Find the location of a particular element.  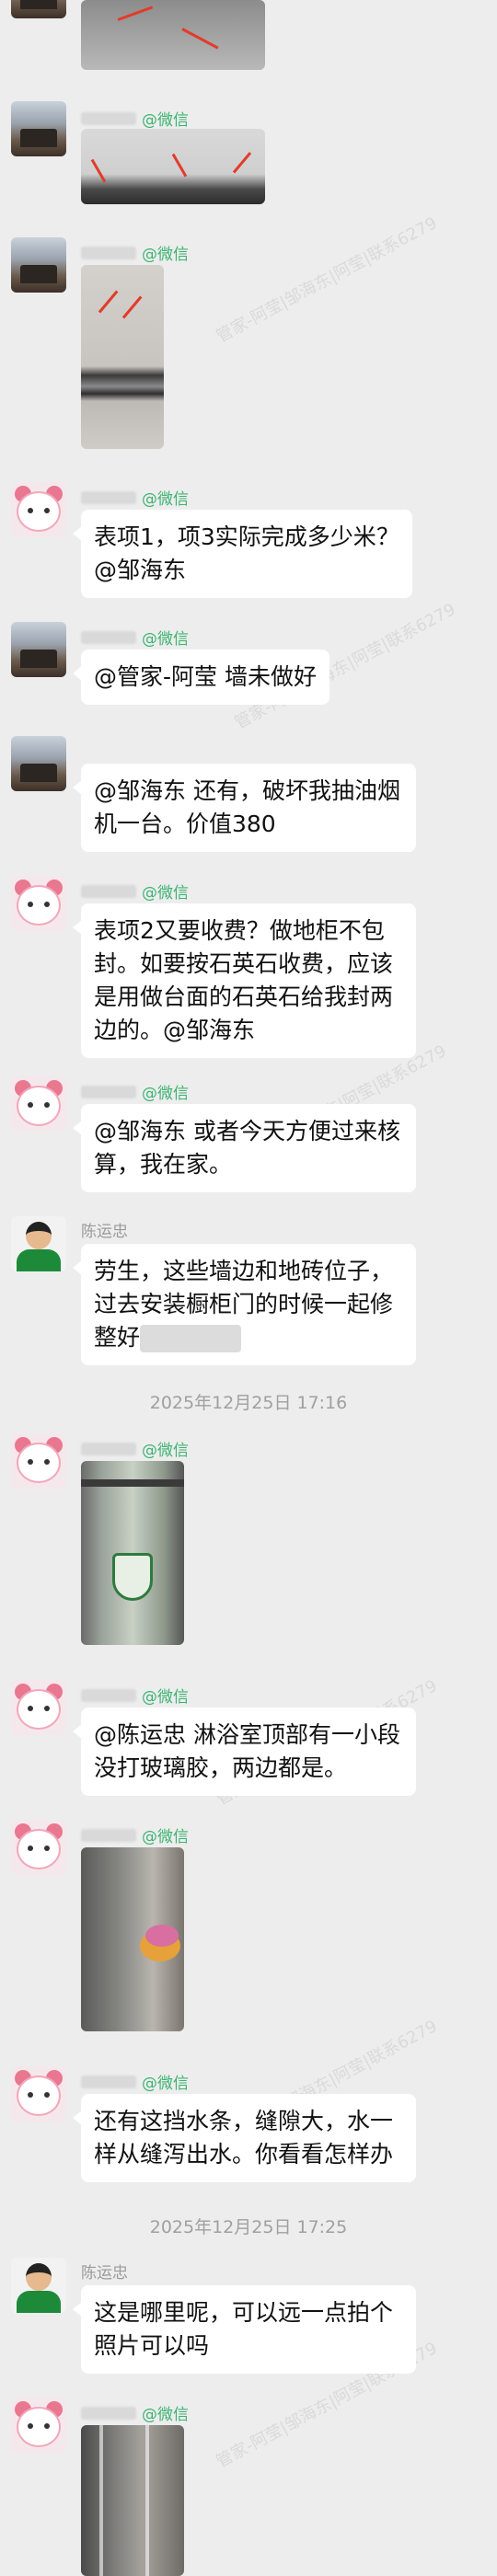

logo-icon is located at coordinates (133, 1577).